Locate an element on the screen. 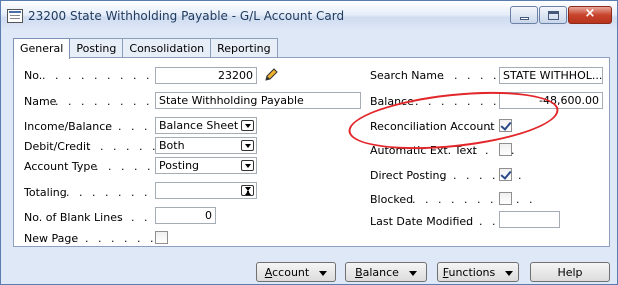 The height and width of the screenshot is (285, 618). totaling-label: Totaling is located at coordinates (45, 192).